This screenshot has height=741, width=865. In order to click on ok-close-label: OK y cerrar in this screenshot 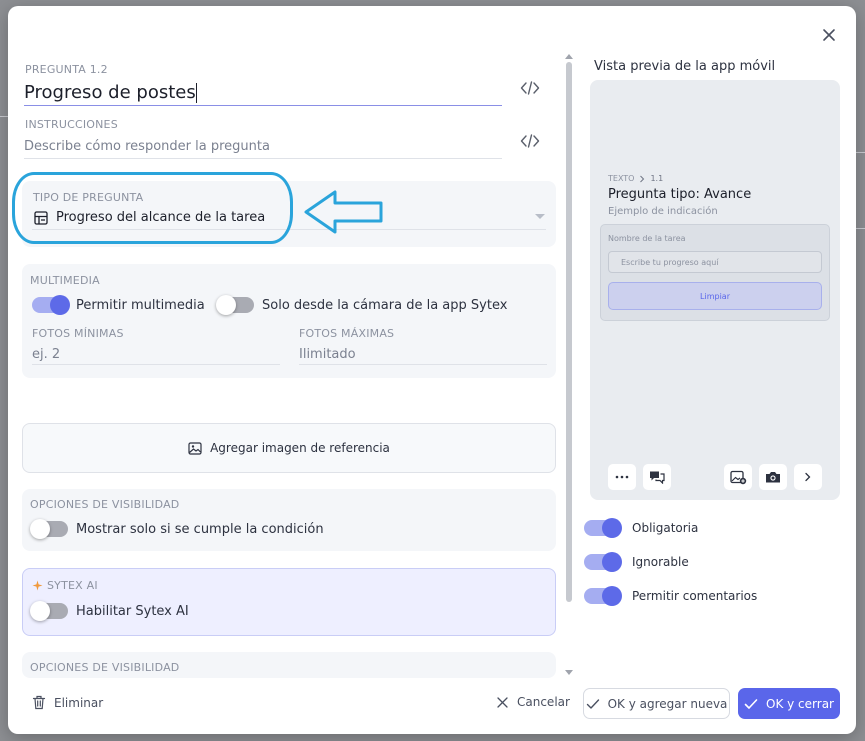, I will do `click(800, 703)`.